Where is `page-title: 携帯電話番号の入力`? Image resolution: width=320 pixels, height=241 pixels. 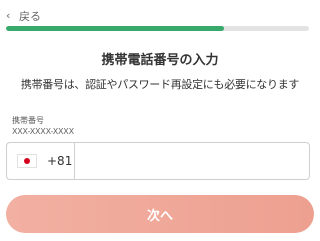 page-title: 携帯電話番号の入力 is located at coordinates (160, 60).